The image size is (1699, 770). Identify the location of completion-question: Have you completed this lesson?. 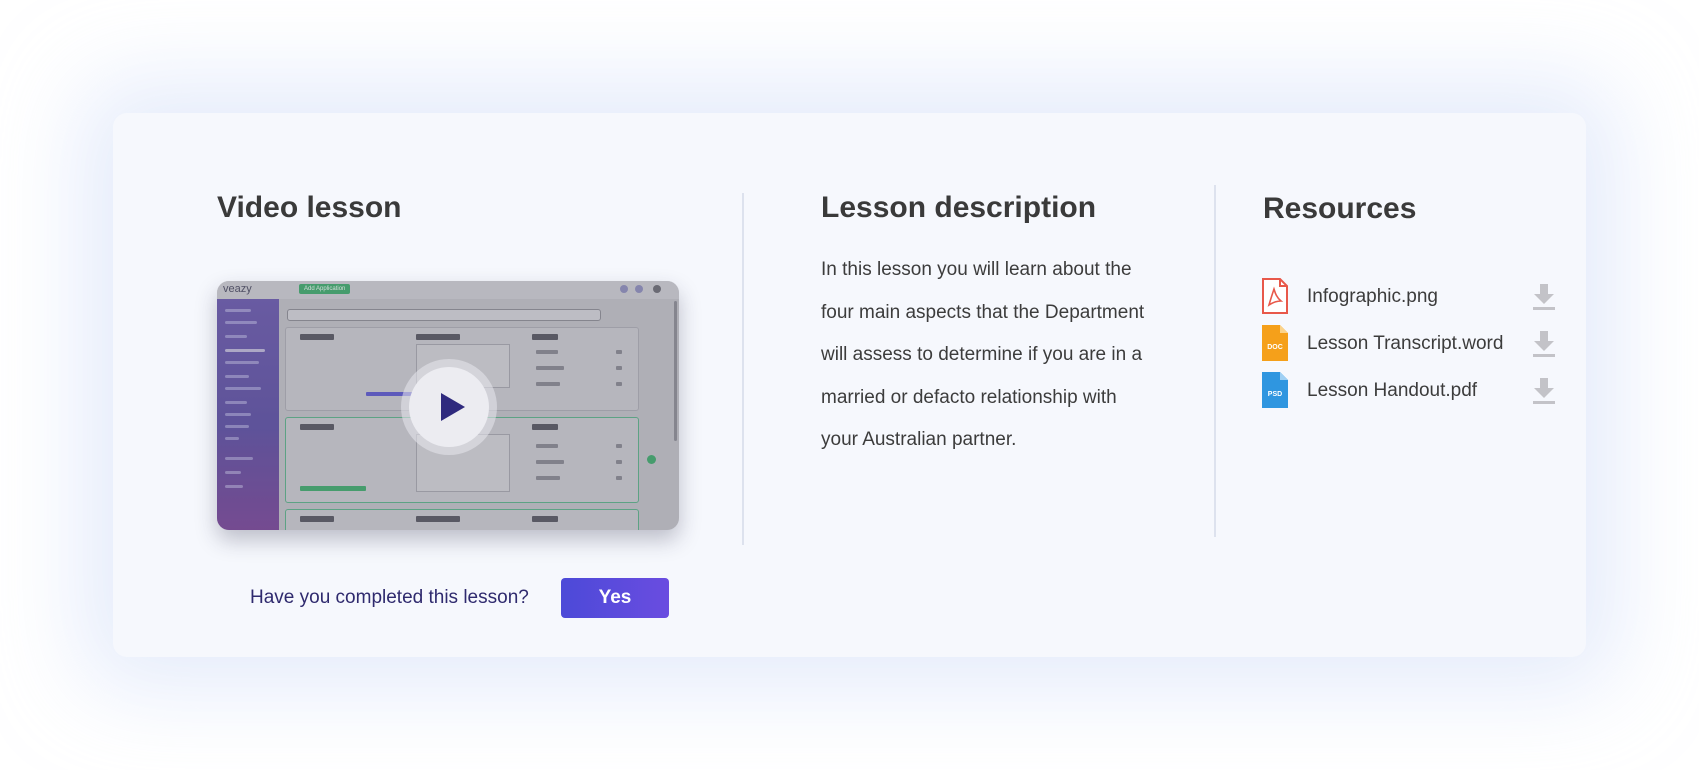
(389, 597).